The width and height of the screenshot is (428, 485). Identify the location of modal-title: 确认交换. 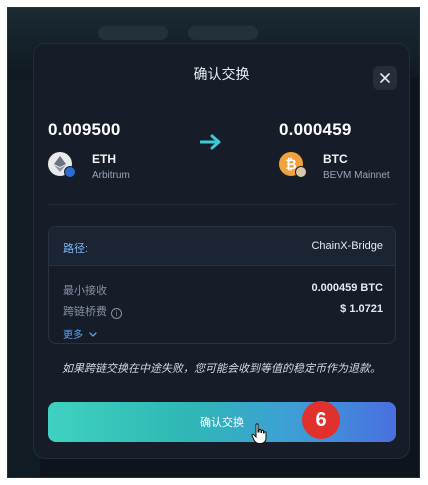
(221, 74).